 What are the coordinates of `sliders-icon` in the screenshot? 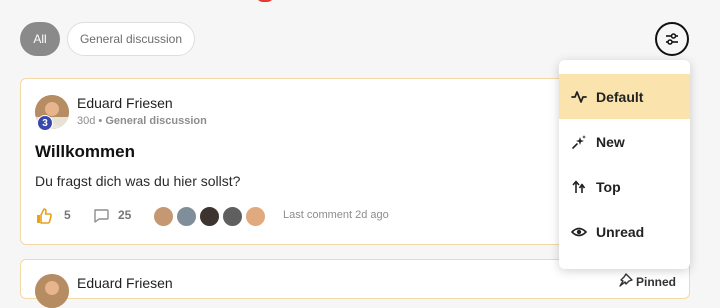 It's located at (672, 39).